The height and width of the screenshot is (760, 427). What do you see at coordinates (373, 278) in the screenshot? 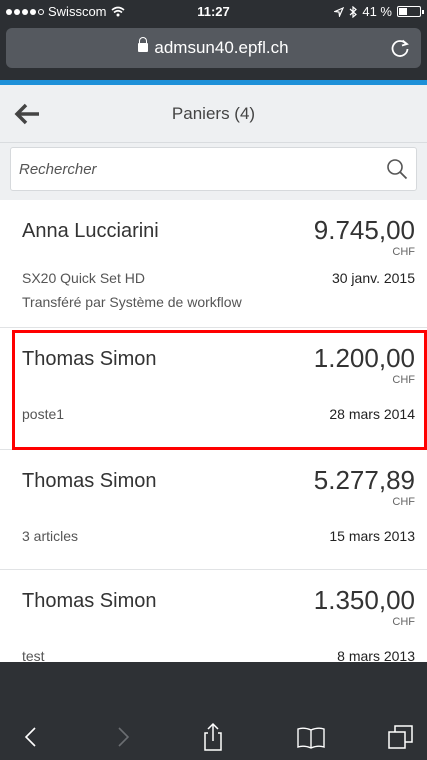
I see `cart-date: 30 janv. 2015` at bounding box center [373, 278].